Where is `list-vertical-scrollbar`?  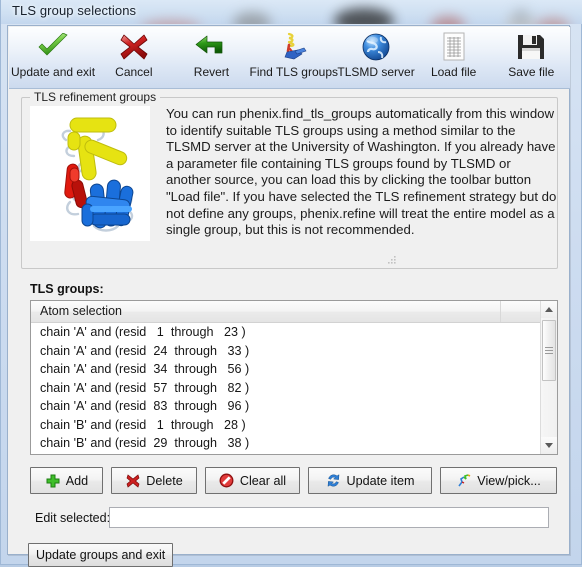 list-vertical-scrollbar is located at coordinates (548, 377).